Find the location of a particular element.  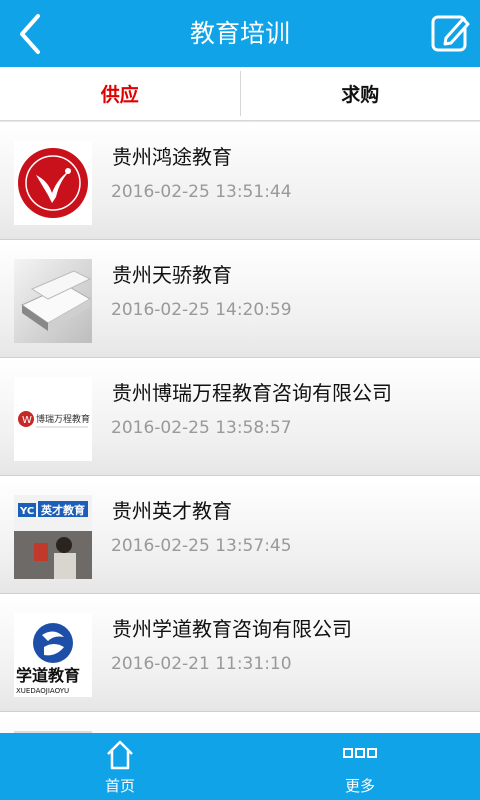

item-title: 贵州学道教育咨询有限公司 is located at coordinates (232, 629).